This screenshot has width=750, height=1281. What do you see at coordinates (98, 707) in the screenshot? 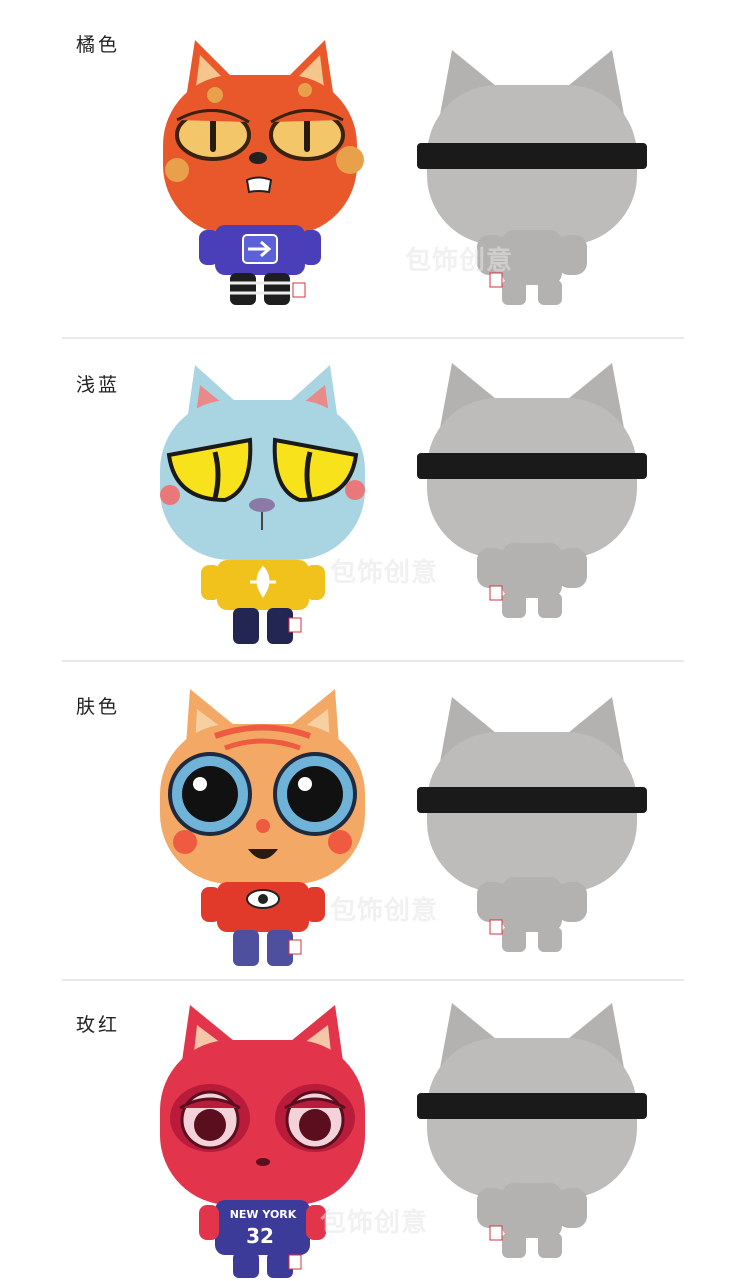
I see `variant-label: 肤色` at bounding box center [98, 707].